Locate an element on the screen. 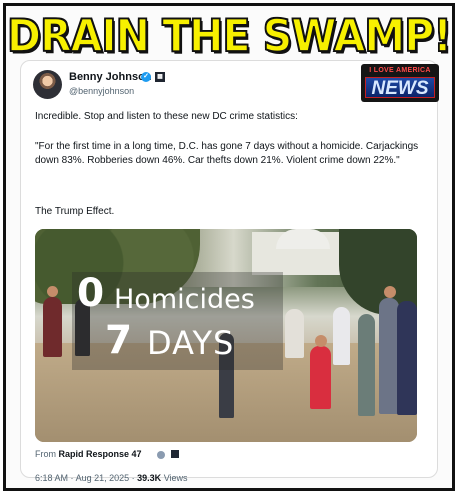 The height and width of the screenshot is (500, 464). tweet-date: Aug 21, 2025 is located at coordinates (103, 478).